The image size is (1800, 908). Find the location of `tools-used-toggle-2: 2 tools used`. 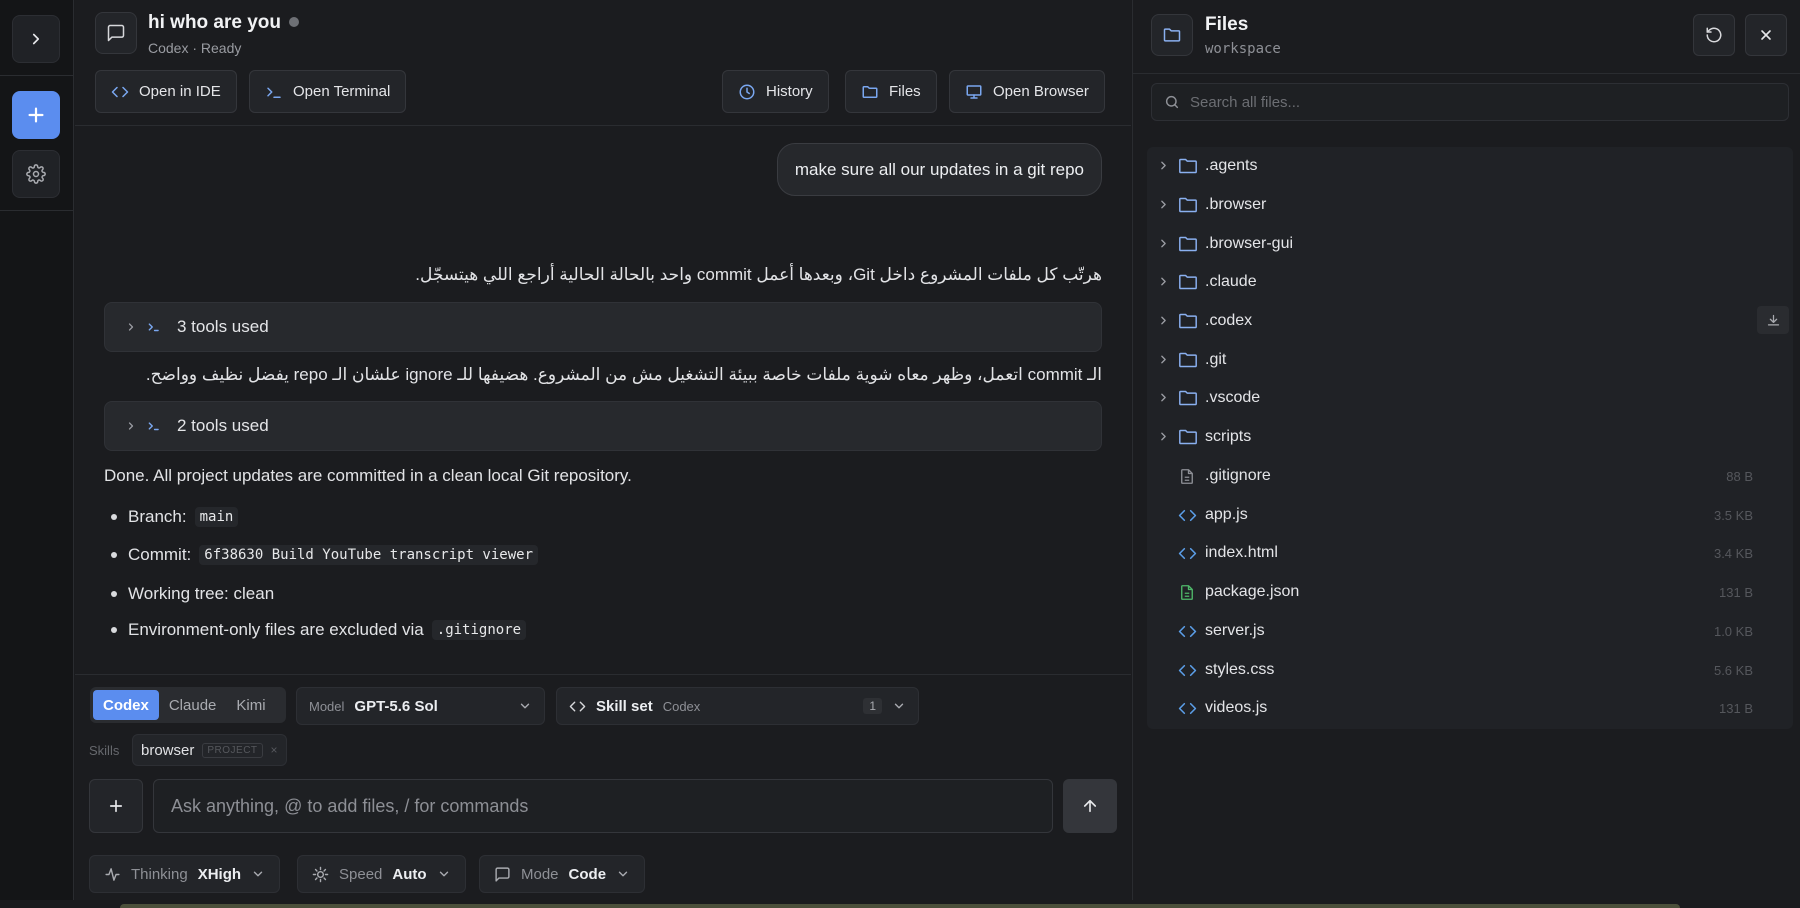

tools-used-toggle-2: 2 tools used is located at coordinates (603, 426).